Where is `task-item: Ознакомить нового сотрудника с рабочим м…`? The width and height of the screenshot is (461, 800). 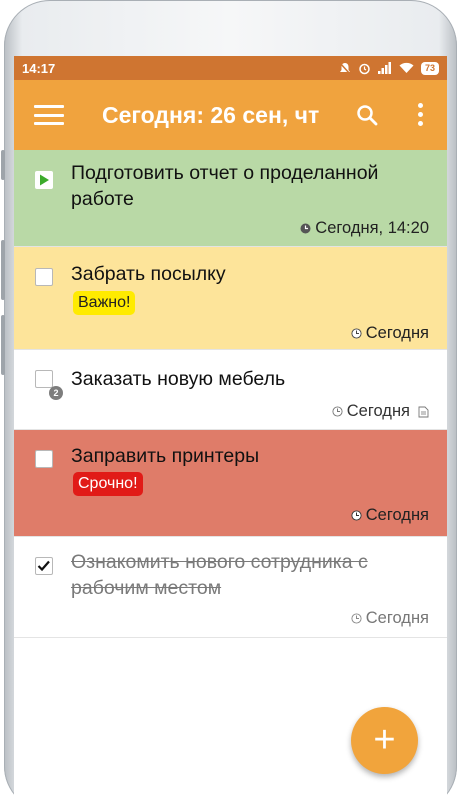 task-item: Ознакомить нового сотрудника с рабочим м… is located at coordinates (230, 587).